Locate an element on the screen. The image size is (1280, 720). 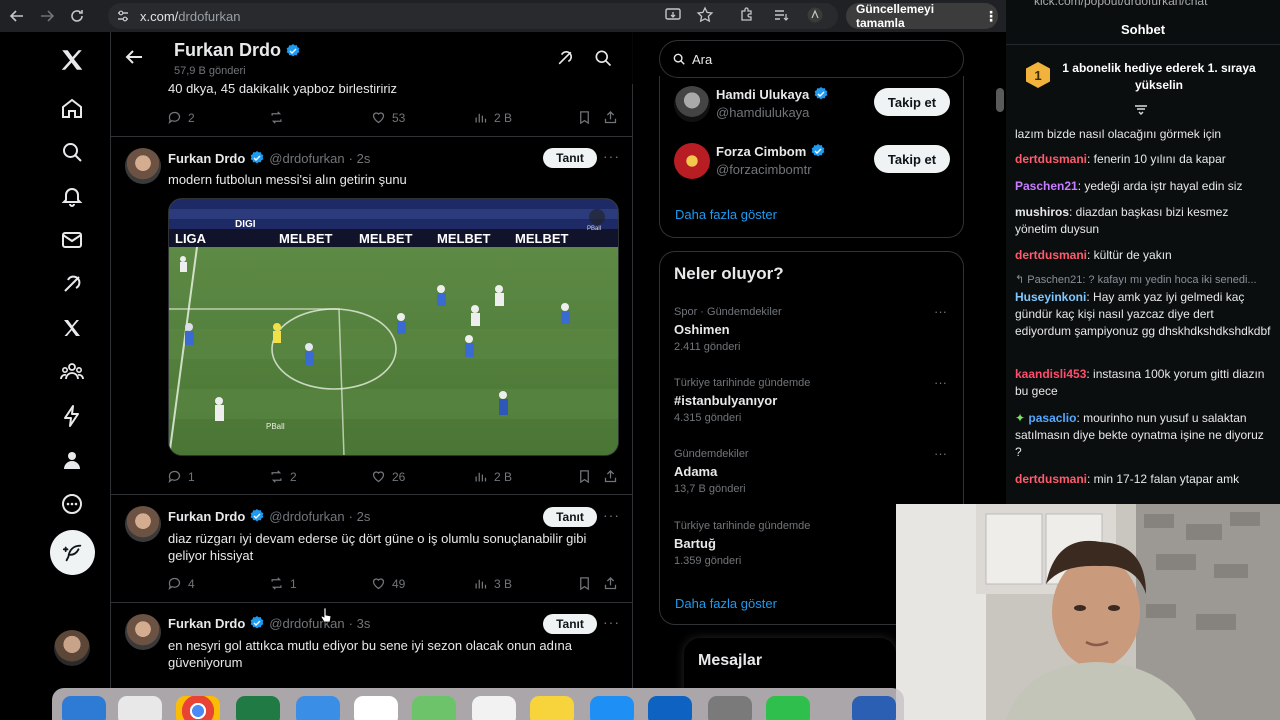
grok-icon is located at coordinates (72, 284).